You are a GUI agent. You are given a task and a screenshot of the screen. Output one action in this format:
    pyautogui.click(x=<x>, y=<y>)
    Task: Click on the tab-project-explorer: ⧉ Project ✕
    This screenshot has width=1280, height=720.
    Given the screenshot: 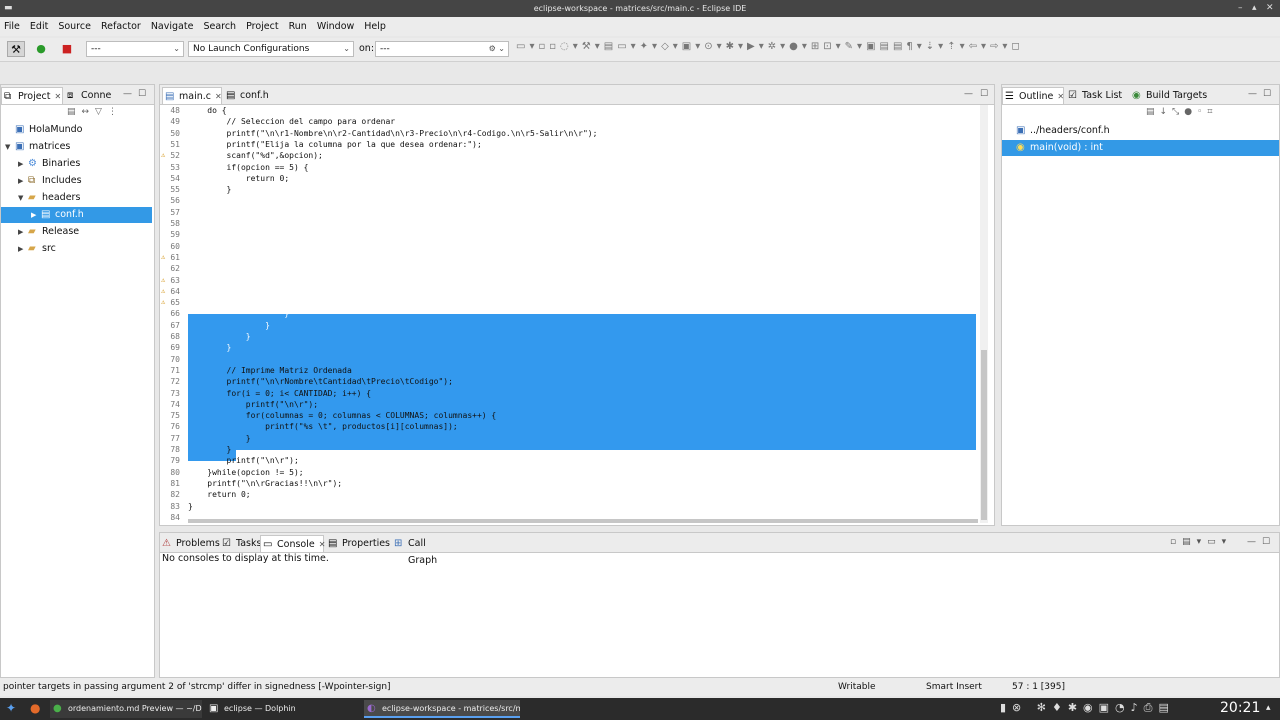 What is the action you would take?
    pyautogui.click(x=32, y=95)
    